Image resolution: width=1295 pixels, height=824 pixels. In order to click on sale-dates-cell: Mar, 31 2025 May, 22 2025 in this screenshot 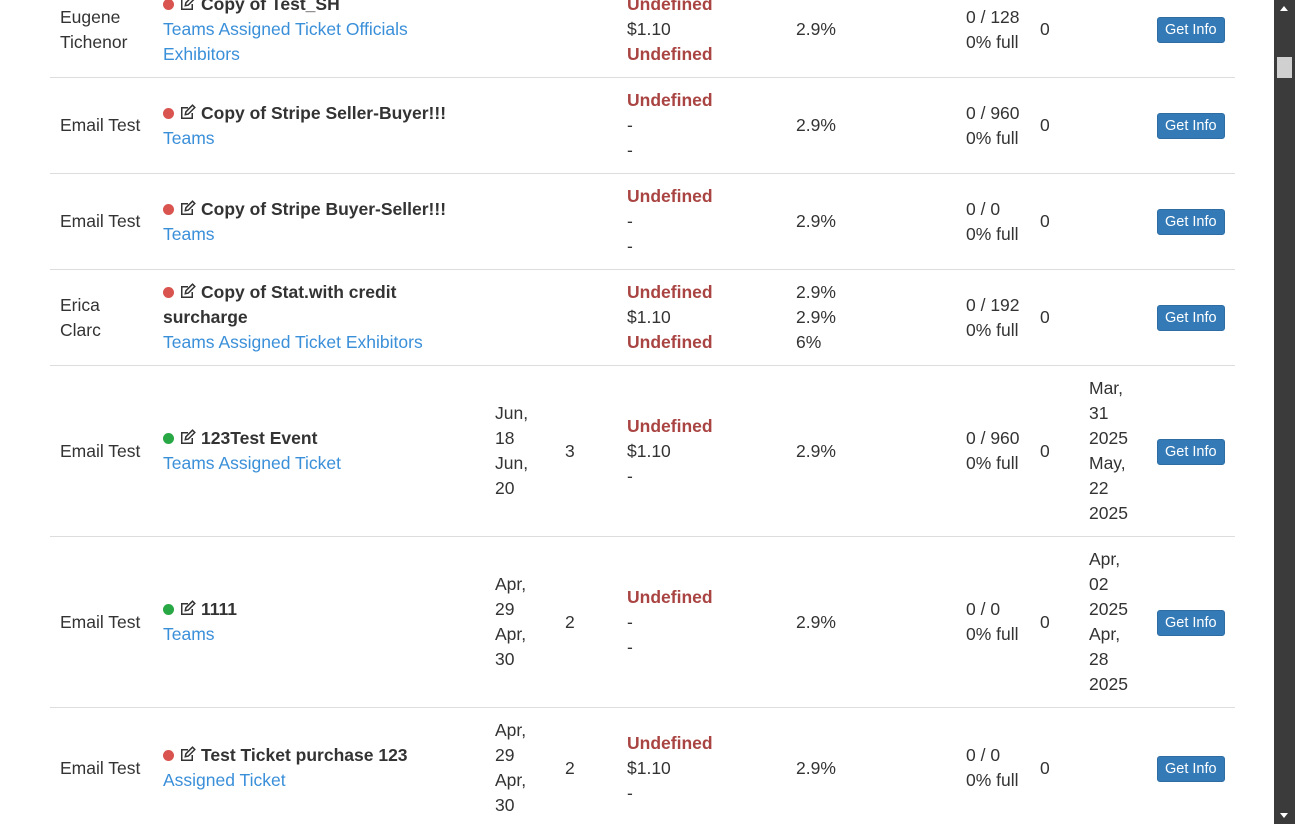, I will do `click(1113, 451)`.